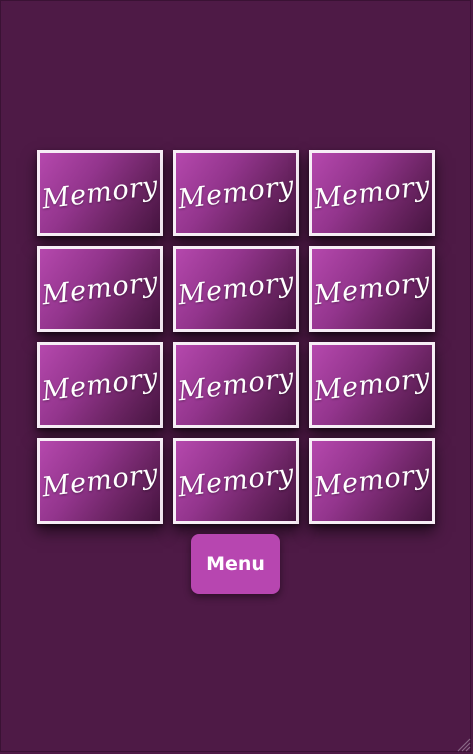 The width and height of the screenshot is (473, 754). I want to click on card-5: Memory, so click(236, 289).